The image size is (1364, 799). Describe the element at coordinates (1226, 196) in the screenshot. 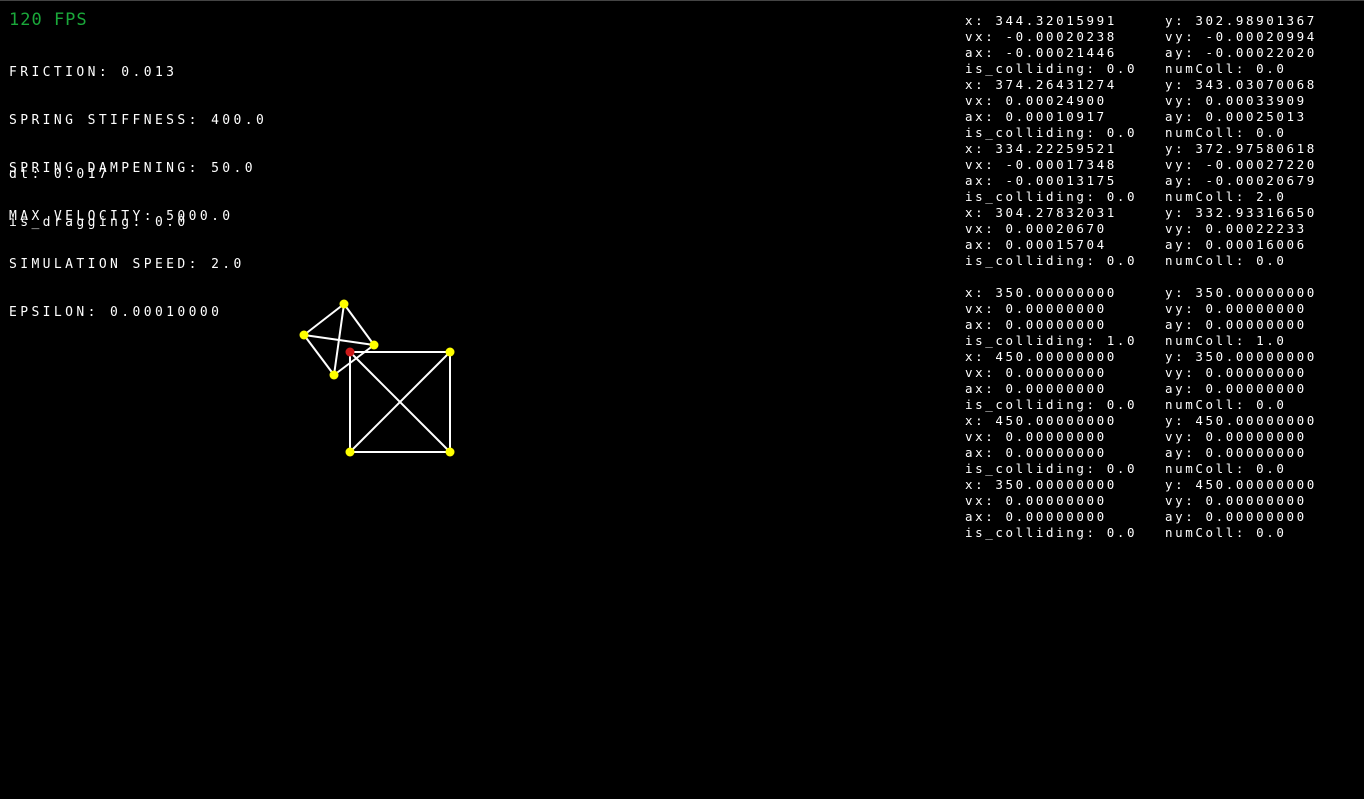

I see `debug-numcoll: numColl: 2.0` at that location.